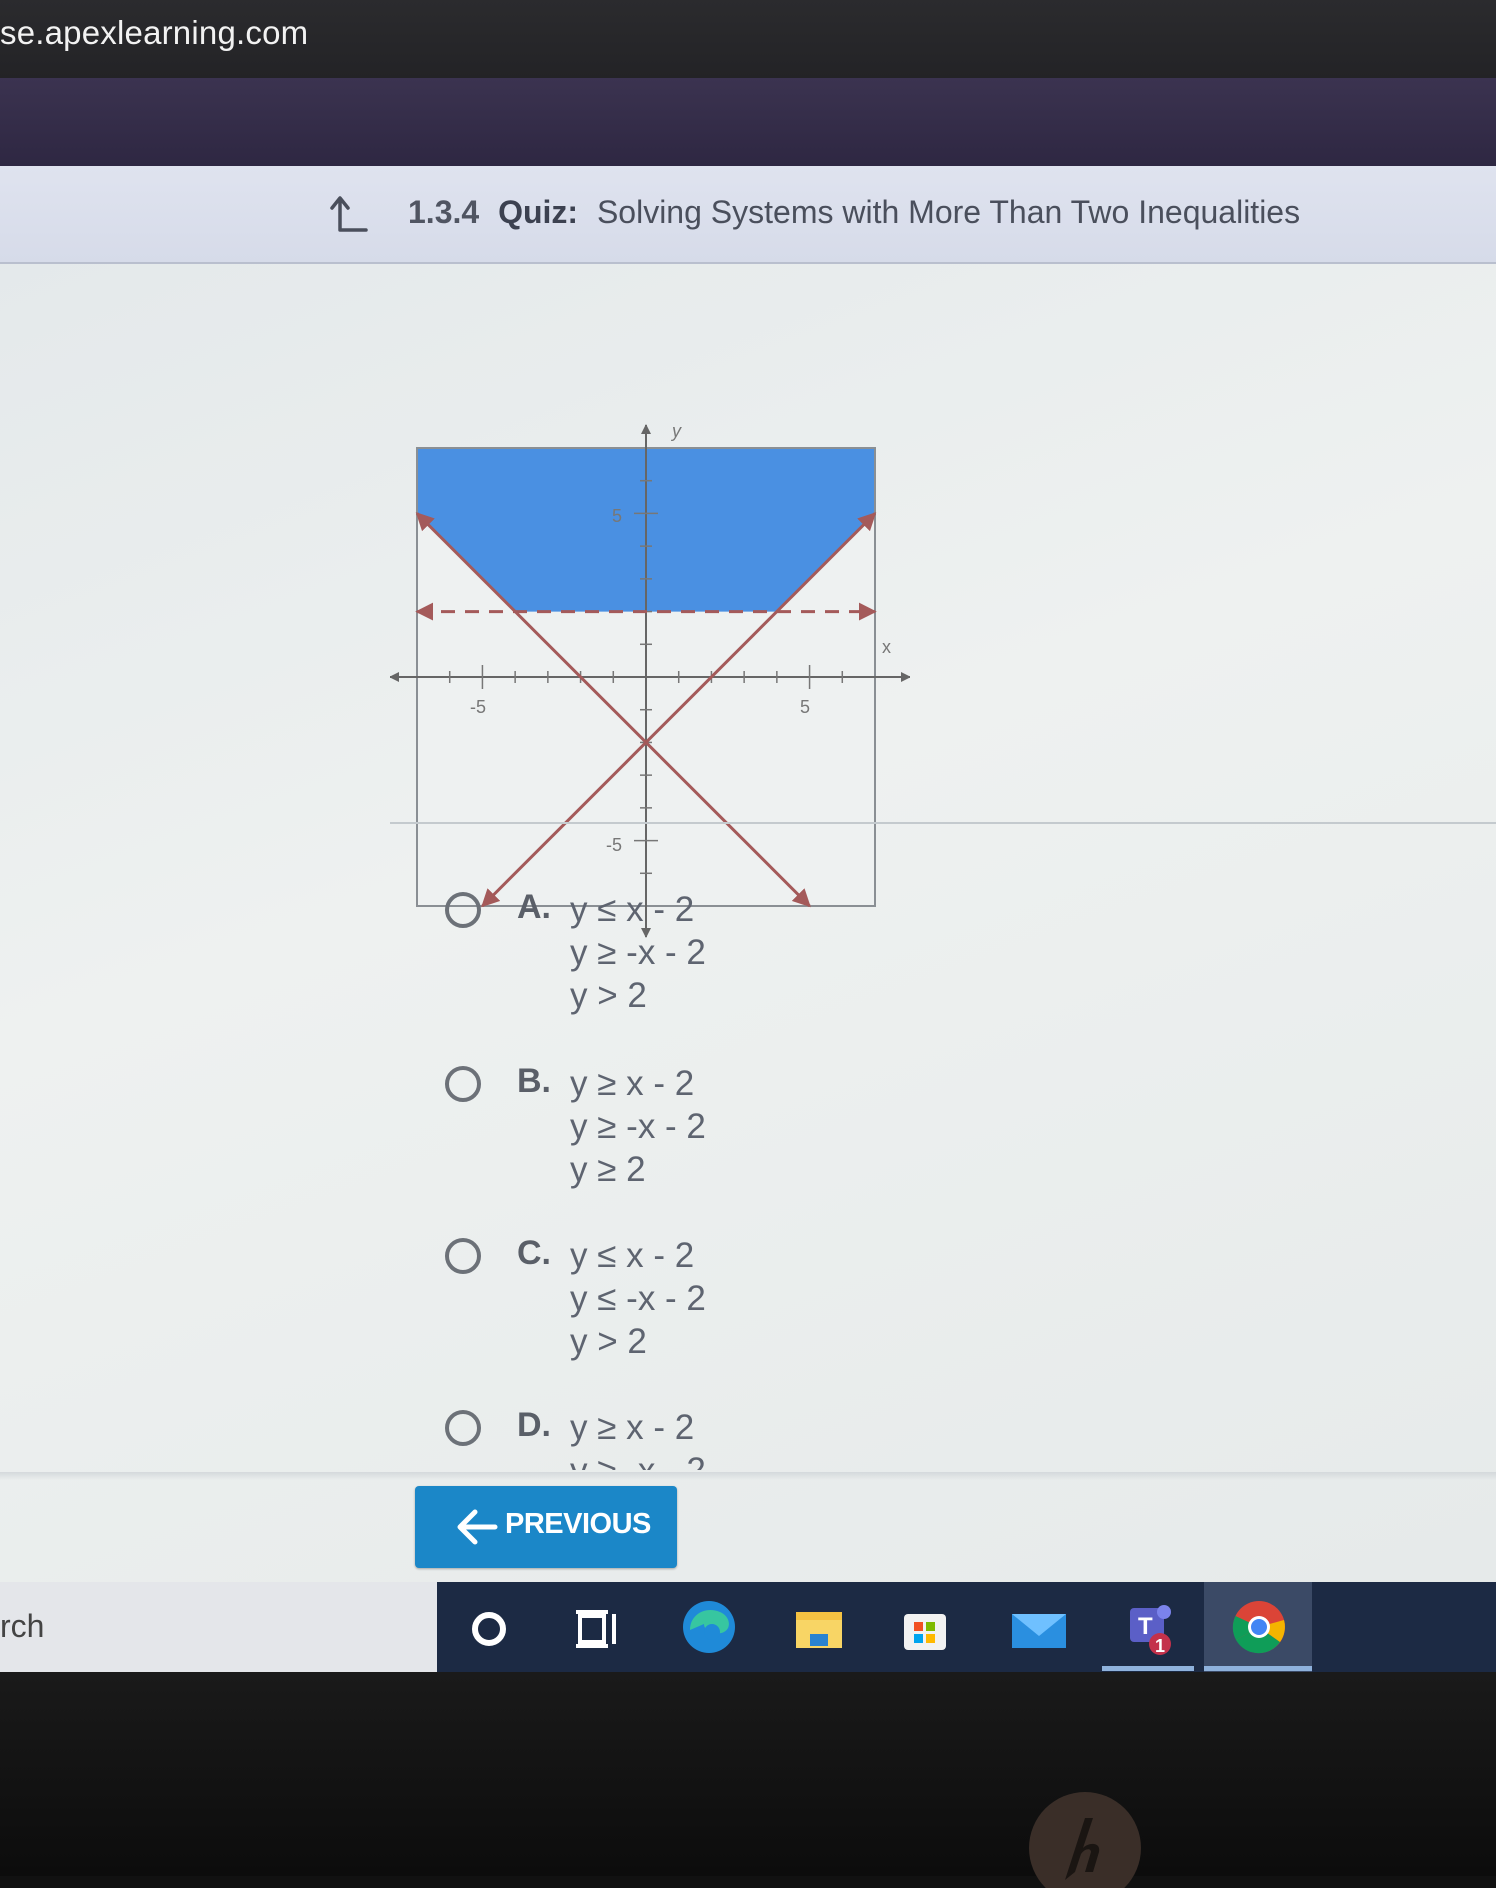  Describe the element at coordinates (218, 1627) in the screenshot. I see `taskbar-search: rch` at that location.